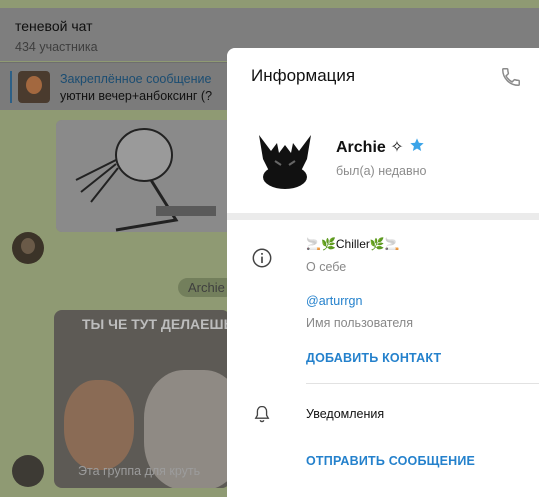 This screenshot has height=497, width=539. What do you see at coordinates (99, 425) in the screenshot?
I see `photo-face` at bounding box center [99, 425].